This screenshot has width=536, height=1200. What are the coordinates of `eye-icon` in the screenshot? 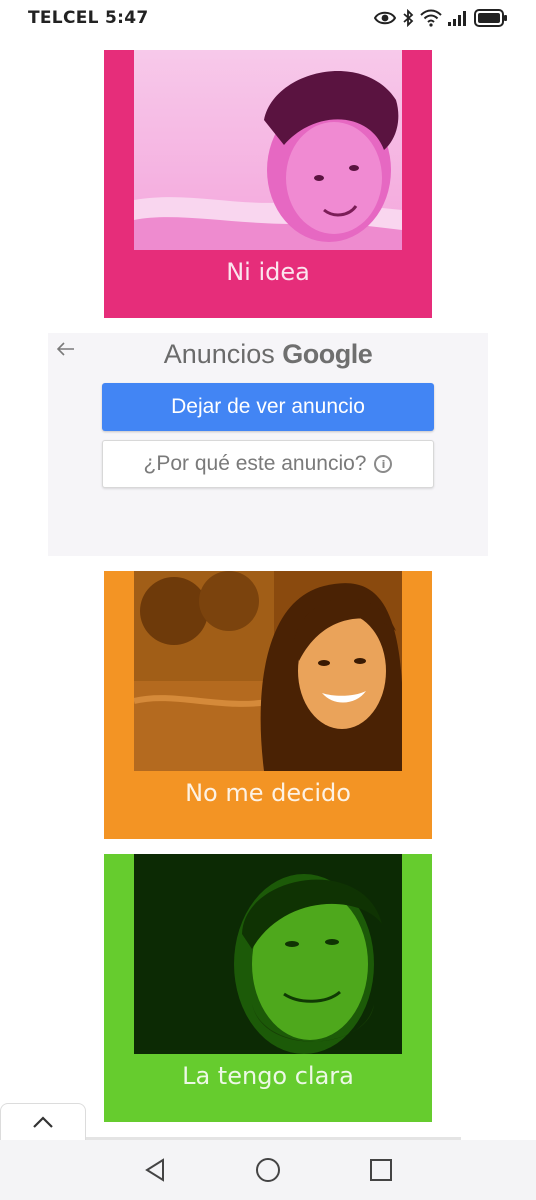 It's located at (385, 18).